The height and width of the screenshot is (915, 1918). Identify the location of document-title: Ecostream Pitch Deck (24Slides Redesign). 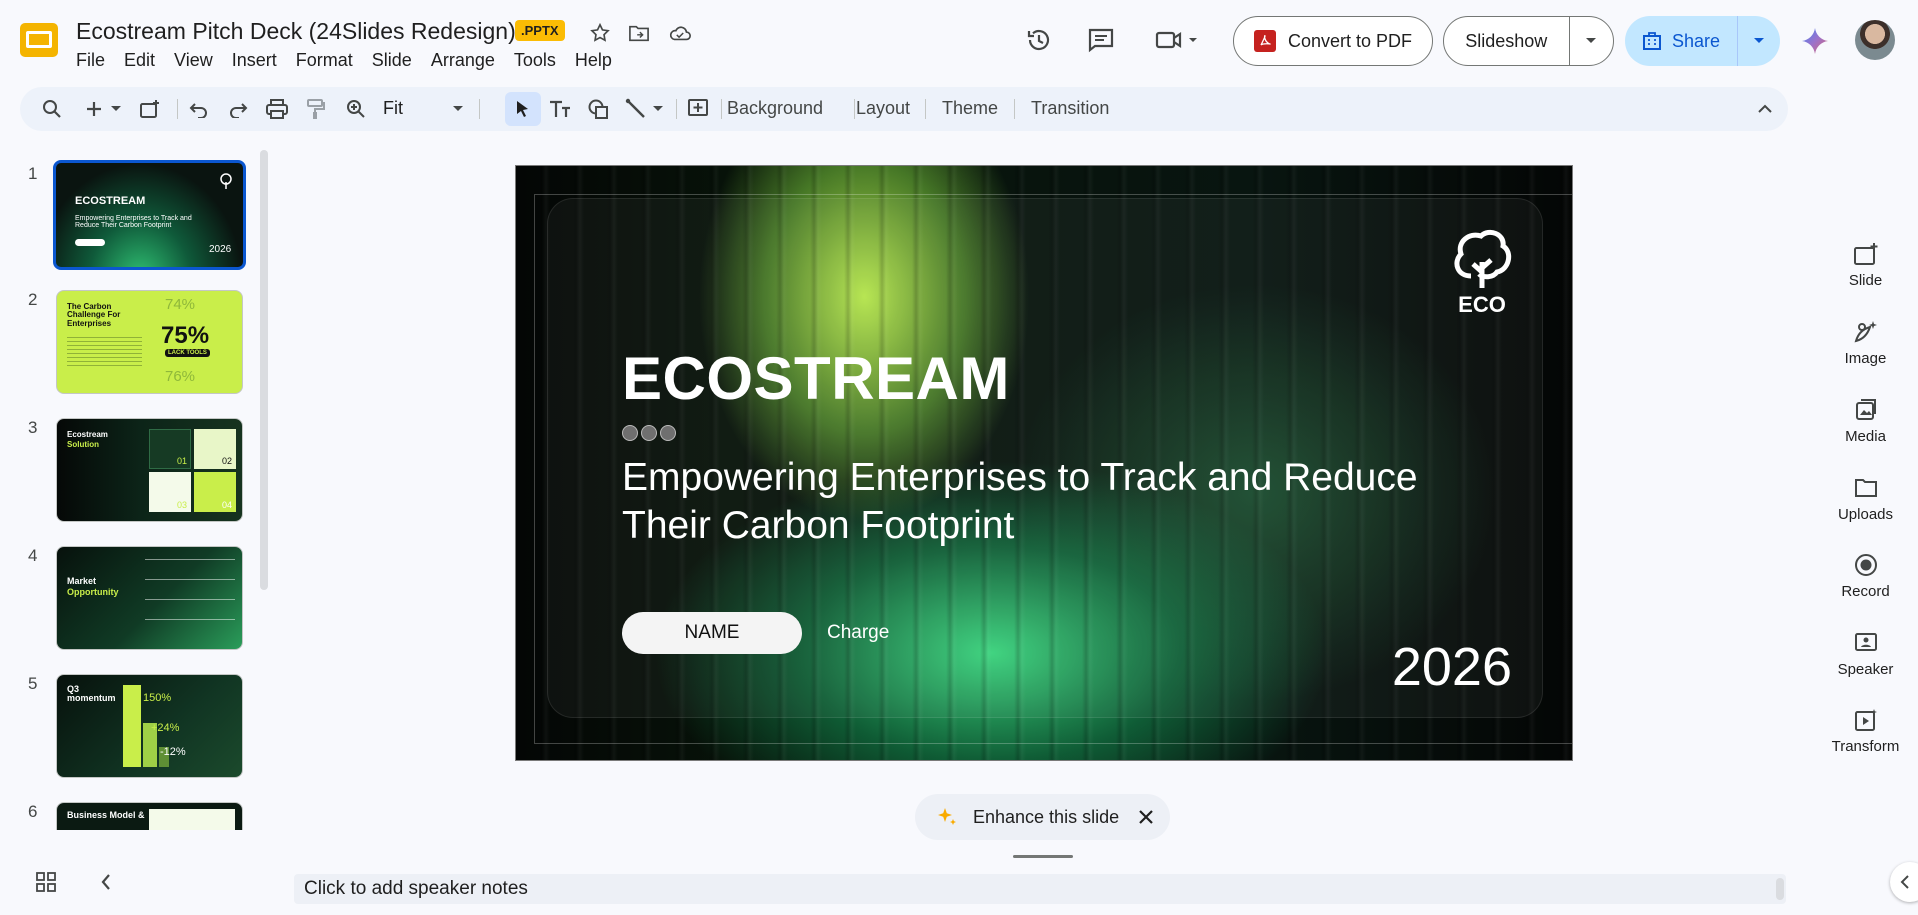
(296, 31).